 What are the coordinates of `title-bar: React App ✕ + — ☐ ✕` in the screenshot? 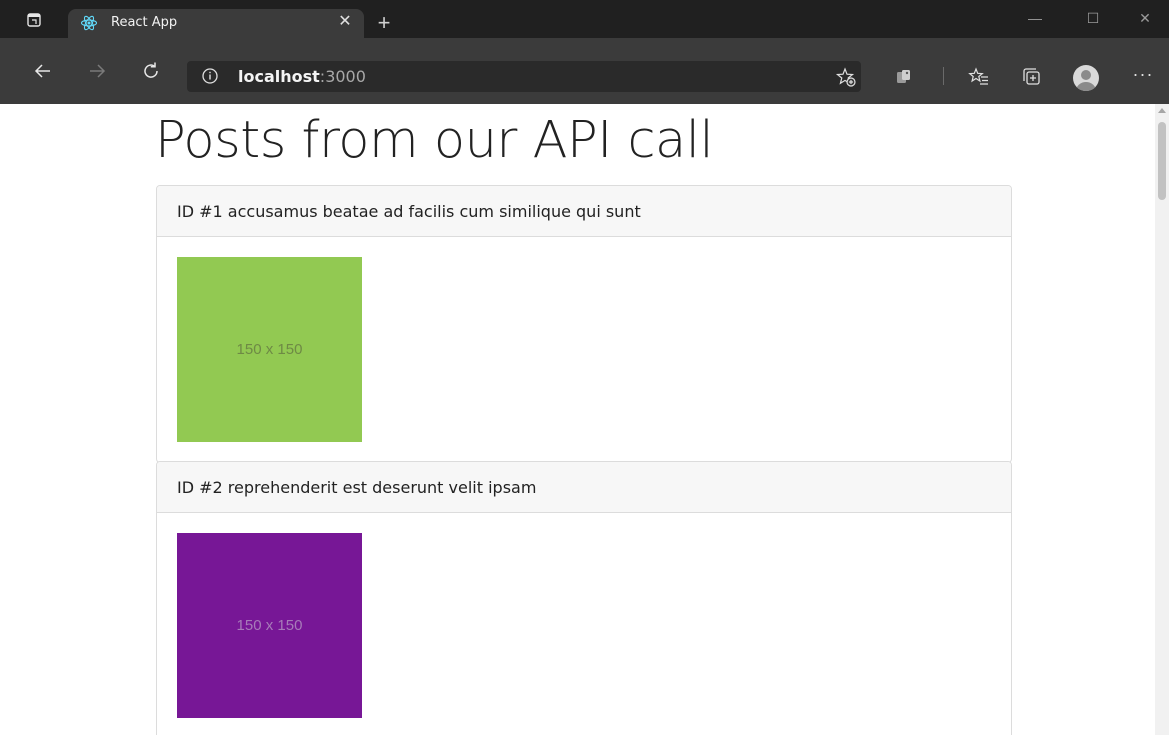 It's located at (584, 19).